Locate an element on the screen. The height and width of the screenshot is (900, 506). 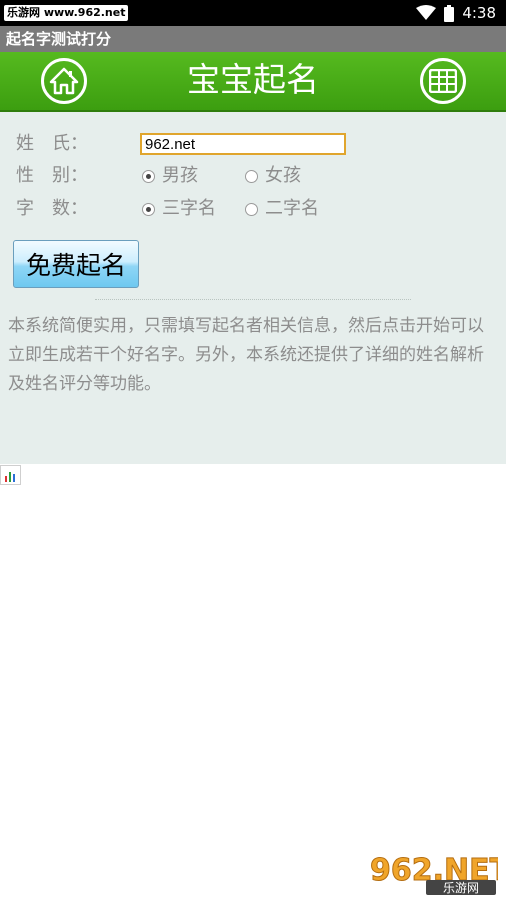
count-radio-three: 三字名 is located at coordinates (179, 209).